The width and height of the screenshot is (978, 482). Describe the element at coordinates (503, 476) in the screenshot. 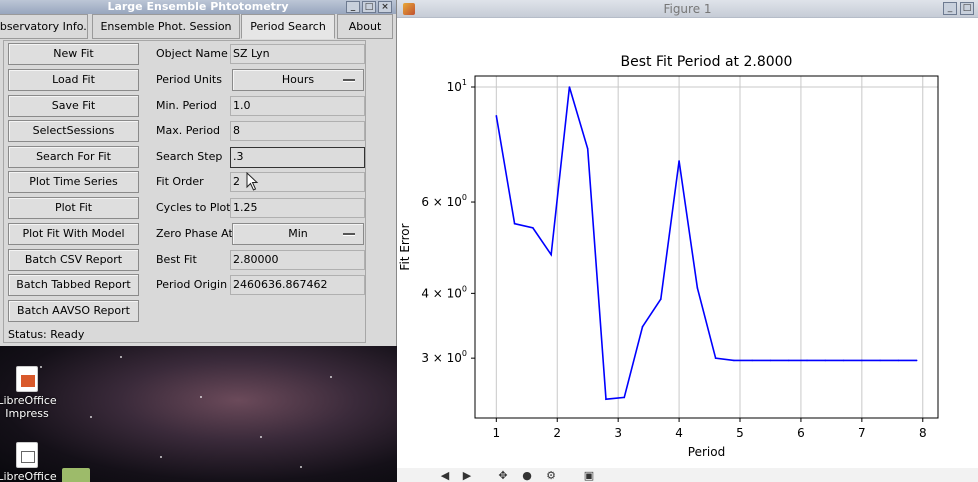

I see `pan-icon: ✥` at that location.